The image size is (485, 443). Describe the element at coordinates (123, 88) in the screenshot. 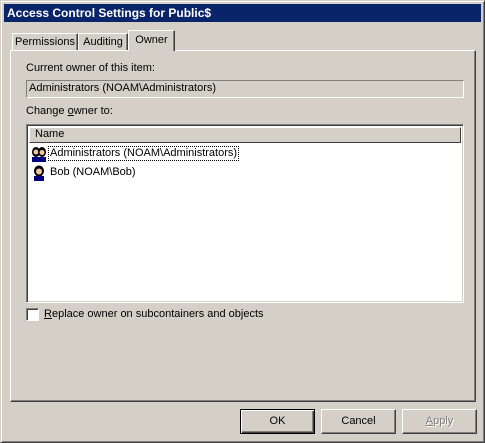

I see `current-owner-value: Administrators (NOAM\Administrators)` at that location.